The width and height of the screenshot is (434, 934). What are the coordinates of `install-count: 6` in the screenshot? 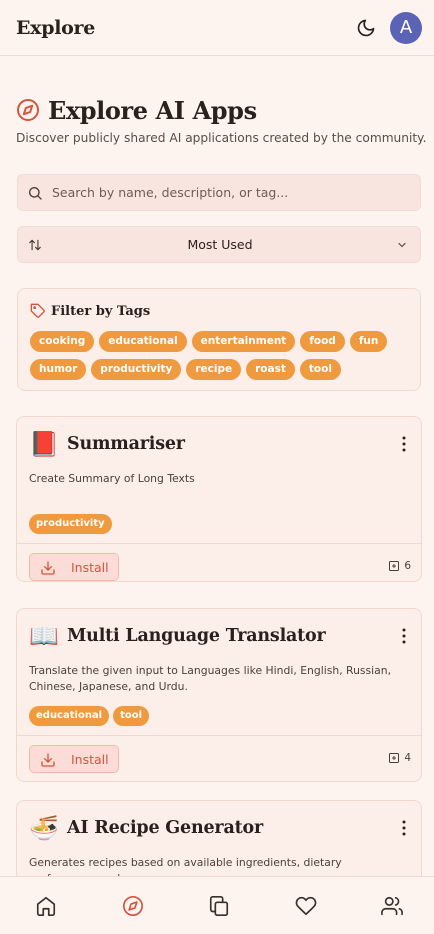 It's located at (399, 566).